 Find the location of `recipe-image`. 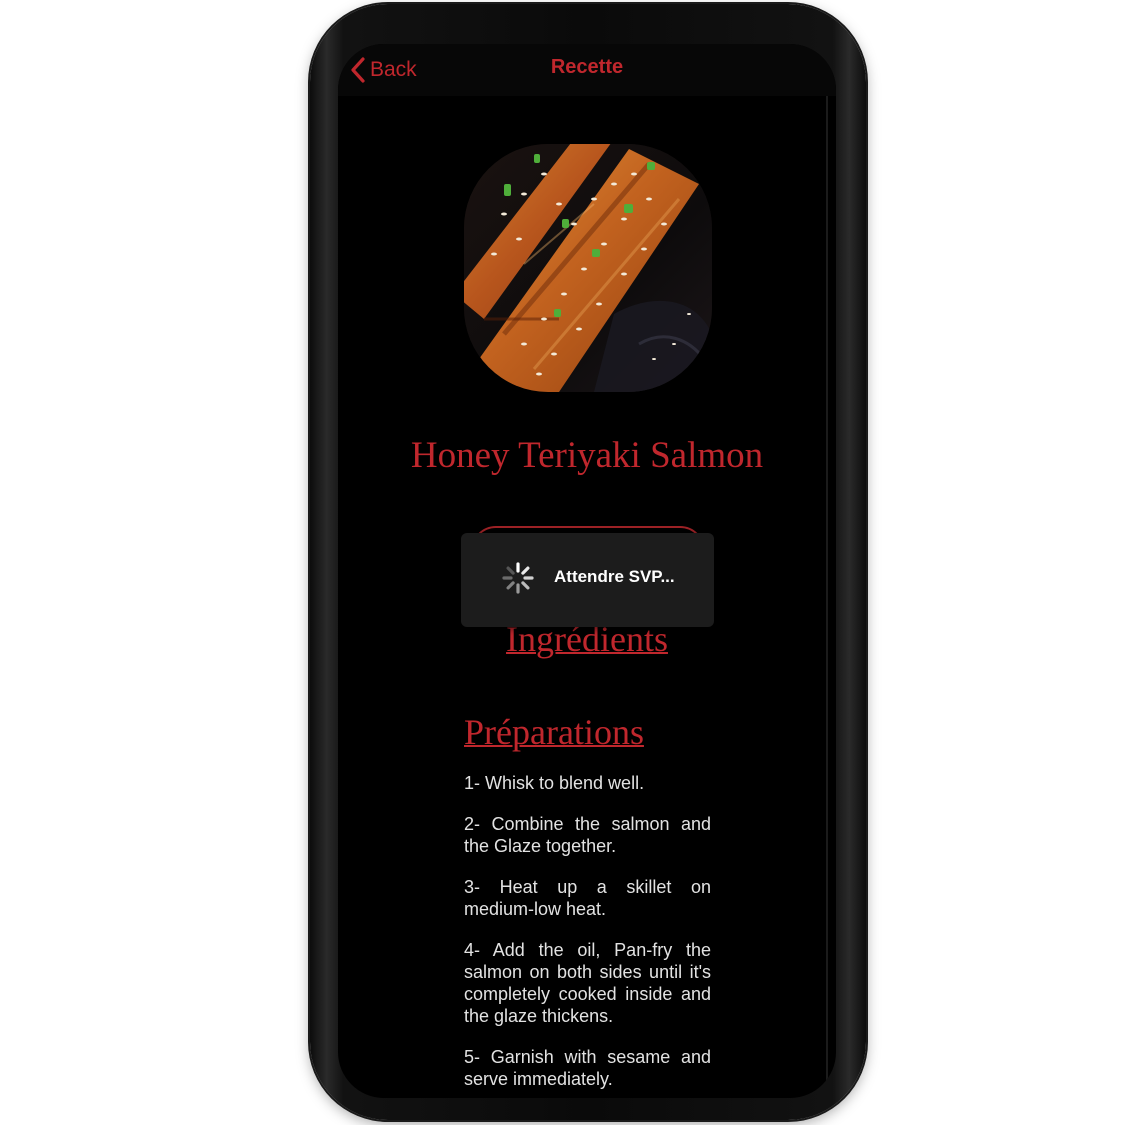

recipe-image is located at coordinates (588, 268).